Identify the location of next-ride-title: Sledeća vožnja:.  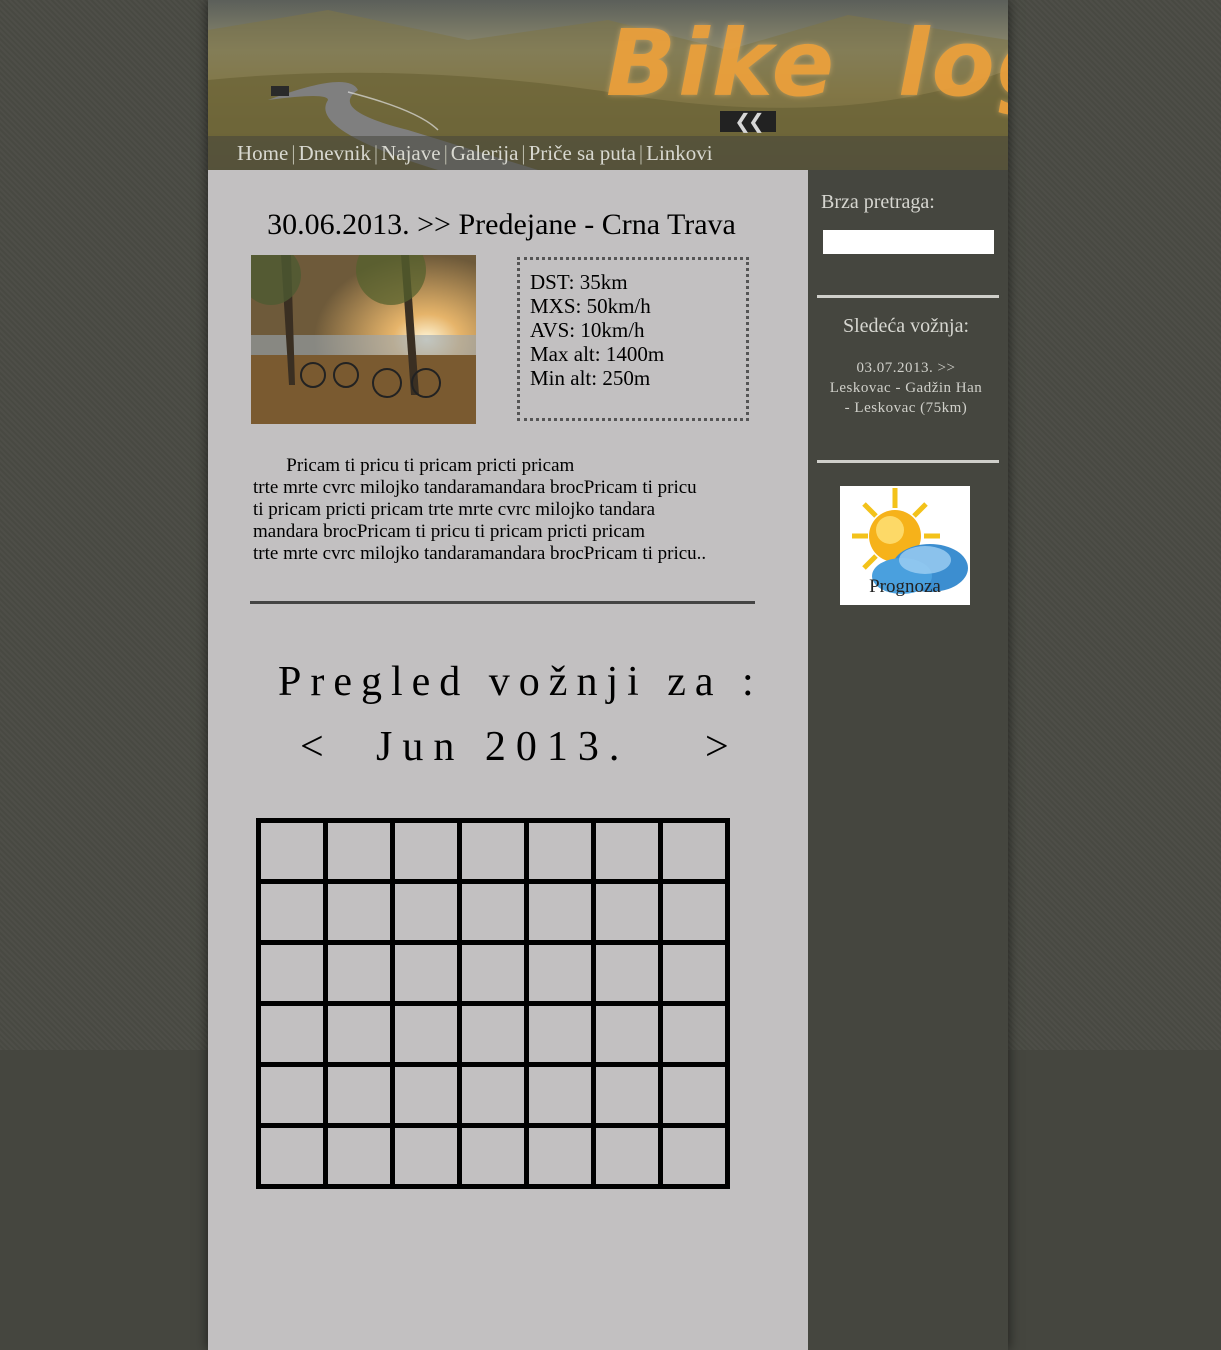
(906, 326).